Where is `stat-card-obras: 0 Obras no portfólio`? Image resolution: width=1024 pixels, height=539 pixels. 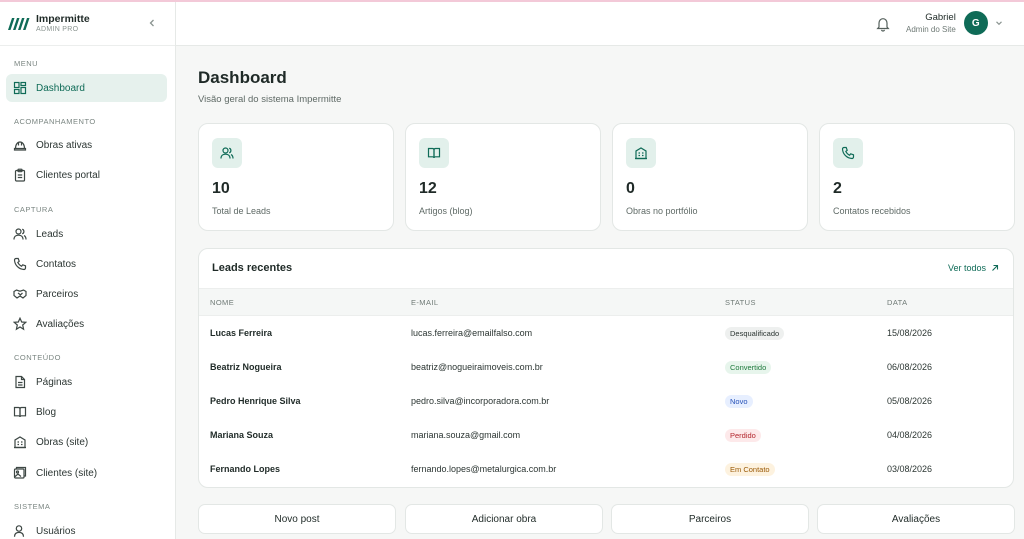
stat-card-obras: 0 Obras no portfólio is located at coordinates (710, 177).